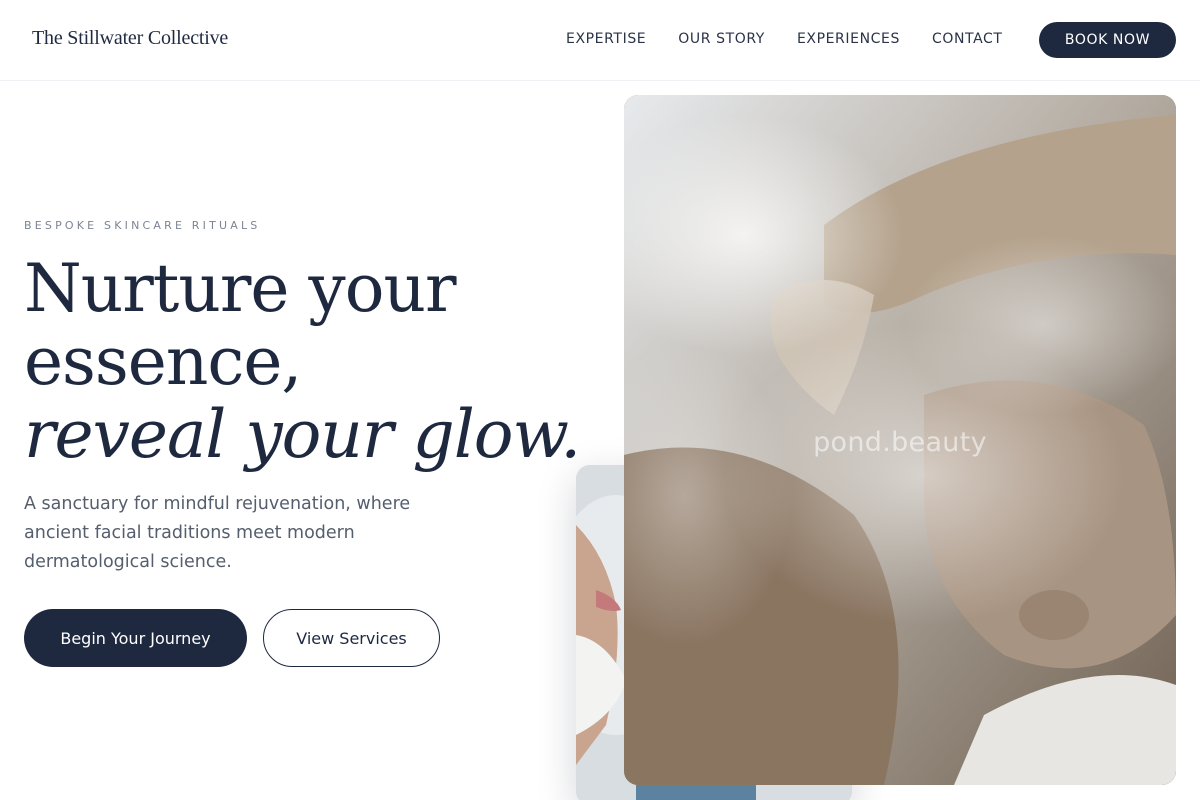 The width and height of the screenshot is (1200, 800). Describe the element at coordinates (163, 361) in the screenshot. I see `headline-line-2: essence,` at that location.